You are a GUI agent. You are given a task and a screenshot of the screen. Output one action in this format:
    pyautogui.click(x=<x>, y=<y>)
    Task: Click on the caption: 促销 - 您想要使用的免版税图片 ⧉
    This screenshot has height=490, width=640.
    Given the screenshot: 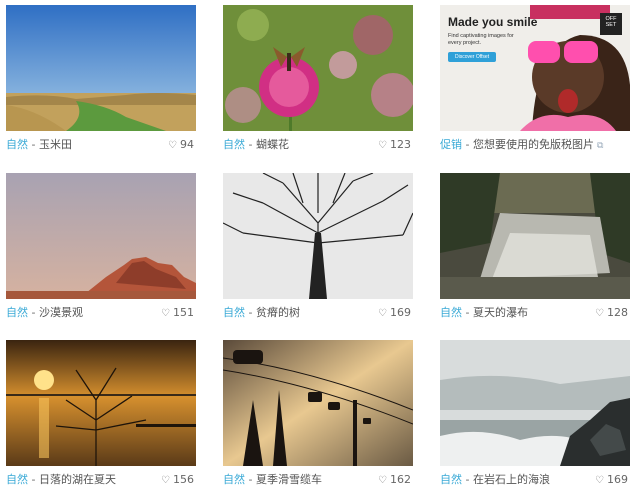 What is the action you would take?
    pyautogui.click(x=535, y=145)
    